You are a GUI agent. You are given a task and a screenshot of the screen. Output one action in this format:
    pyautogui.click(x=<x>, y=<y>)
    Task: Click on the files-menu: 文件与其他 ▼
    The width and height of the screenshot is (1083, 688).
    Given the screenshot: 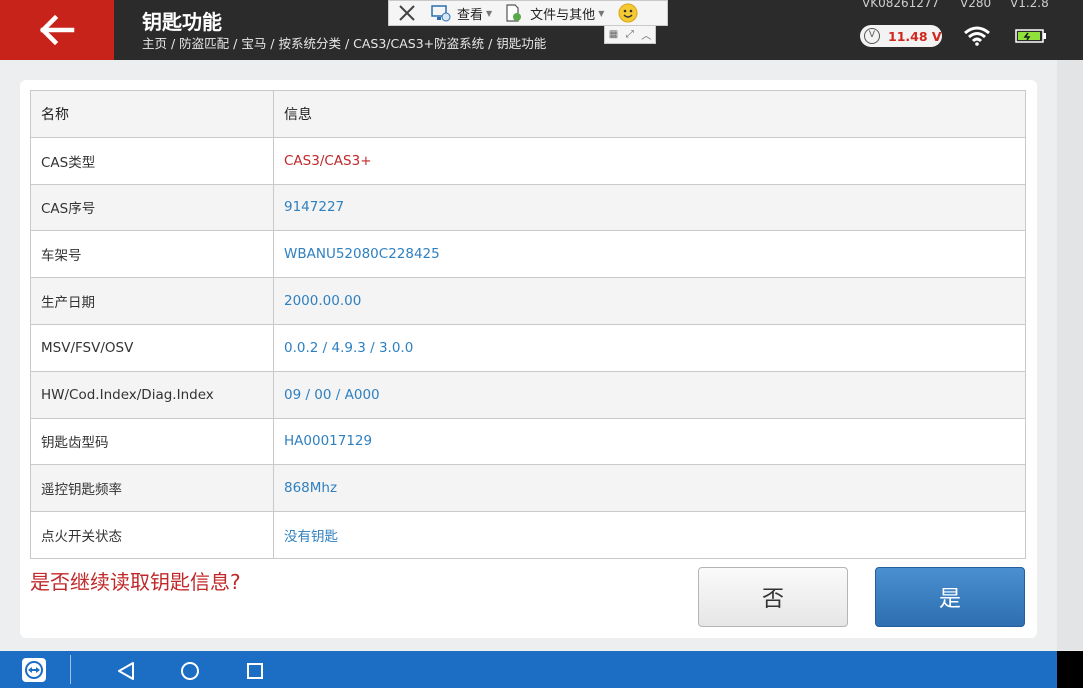 What is the action you would take?
    pyautogui.click(x=554, y=13)
    